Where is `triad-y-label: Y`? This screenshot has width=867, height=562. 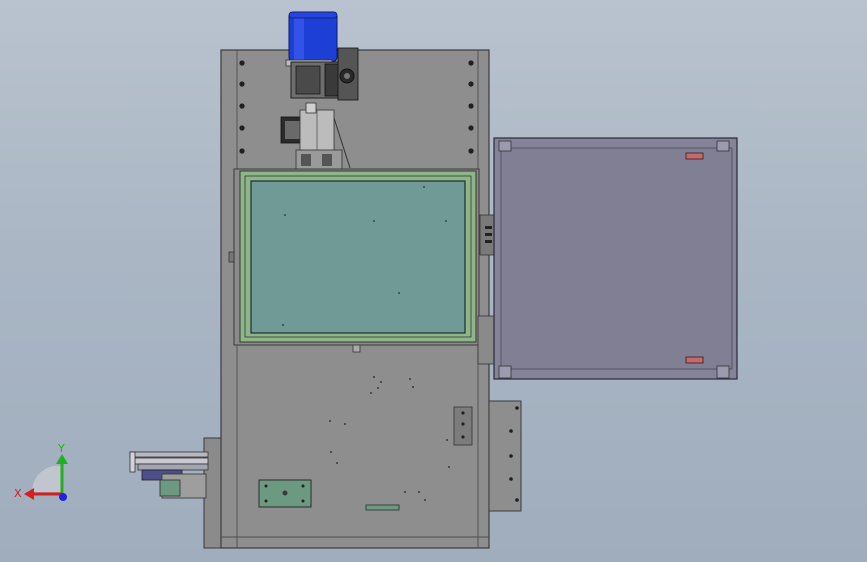 triad-y-label: Y is located at coordinates (61, 448).